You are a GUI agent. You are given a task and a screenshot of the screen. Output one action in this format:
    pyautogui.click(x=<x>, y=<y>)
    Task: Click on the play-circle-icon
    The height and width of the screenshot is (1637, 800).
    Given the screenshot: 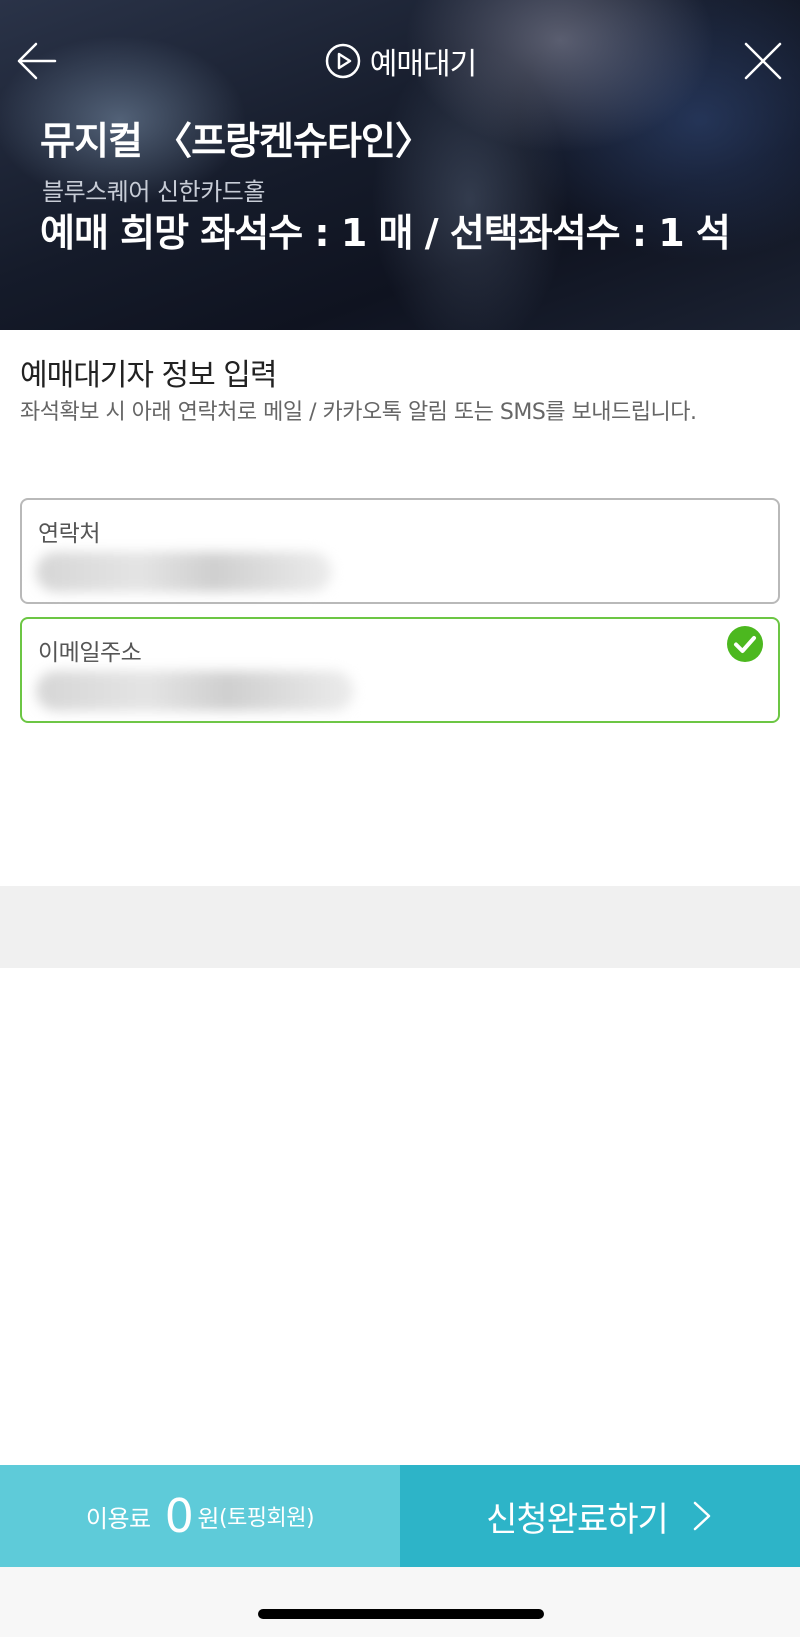 What is the action you would take?
    pyautogui.click(x=343, y=61)
    